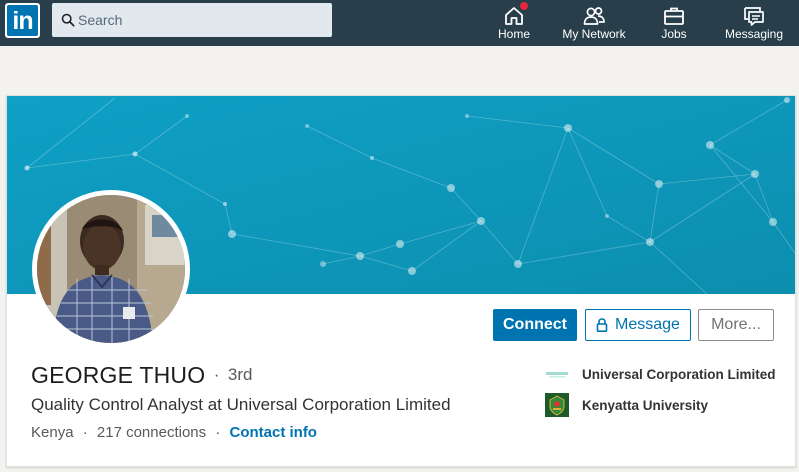 This screenshot has height=472, width=799. Describe the element at coordinates (754, 16) in the screenshot. I see `messaging-icon` at that location.